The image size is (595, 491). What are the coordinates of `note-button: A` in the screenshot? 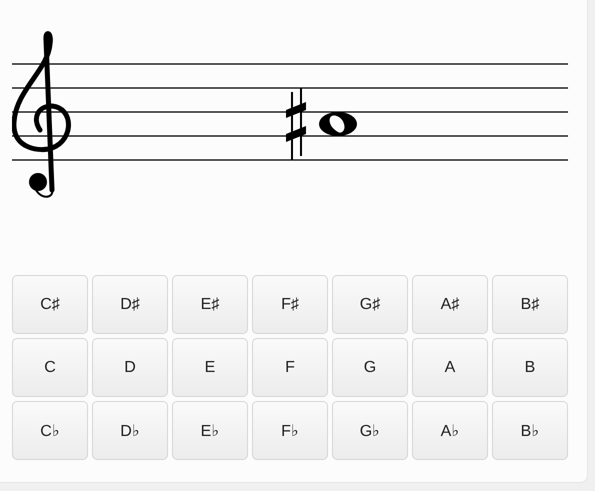 It's located at (450, 367).